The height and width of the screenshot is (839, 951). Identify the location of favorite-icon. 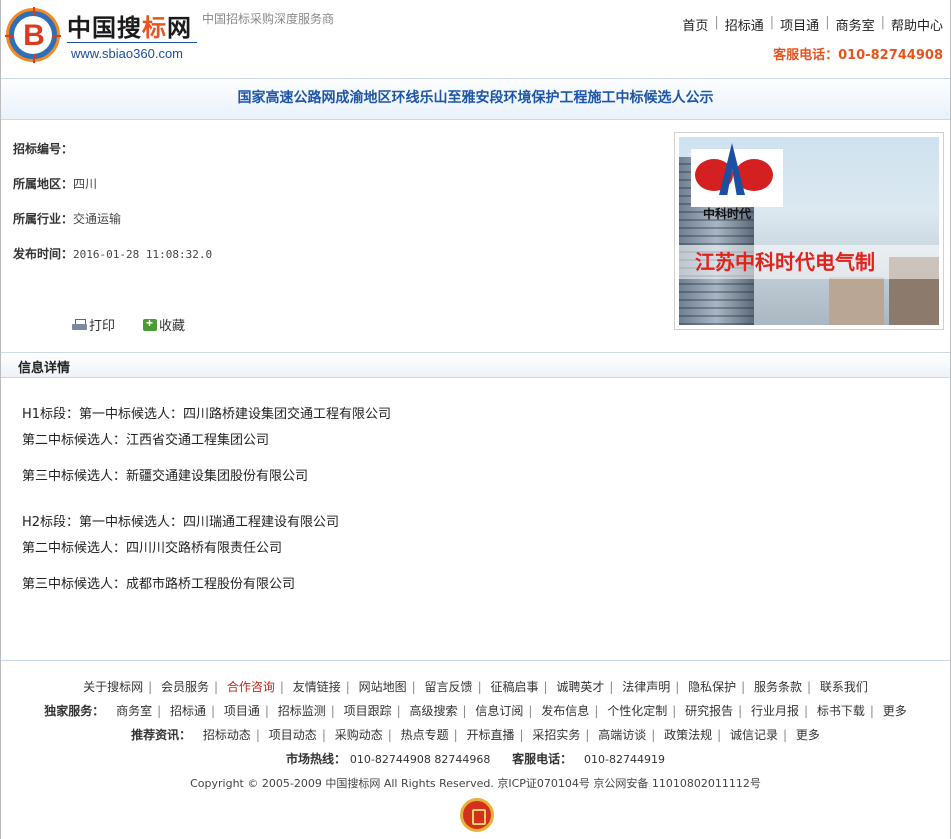
(150, 323).